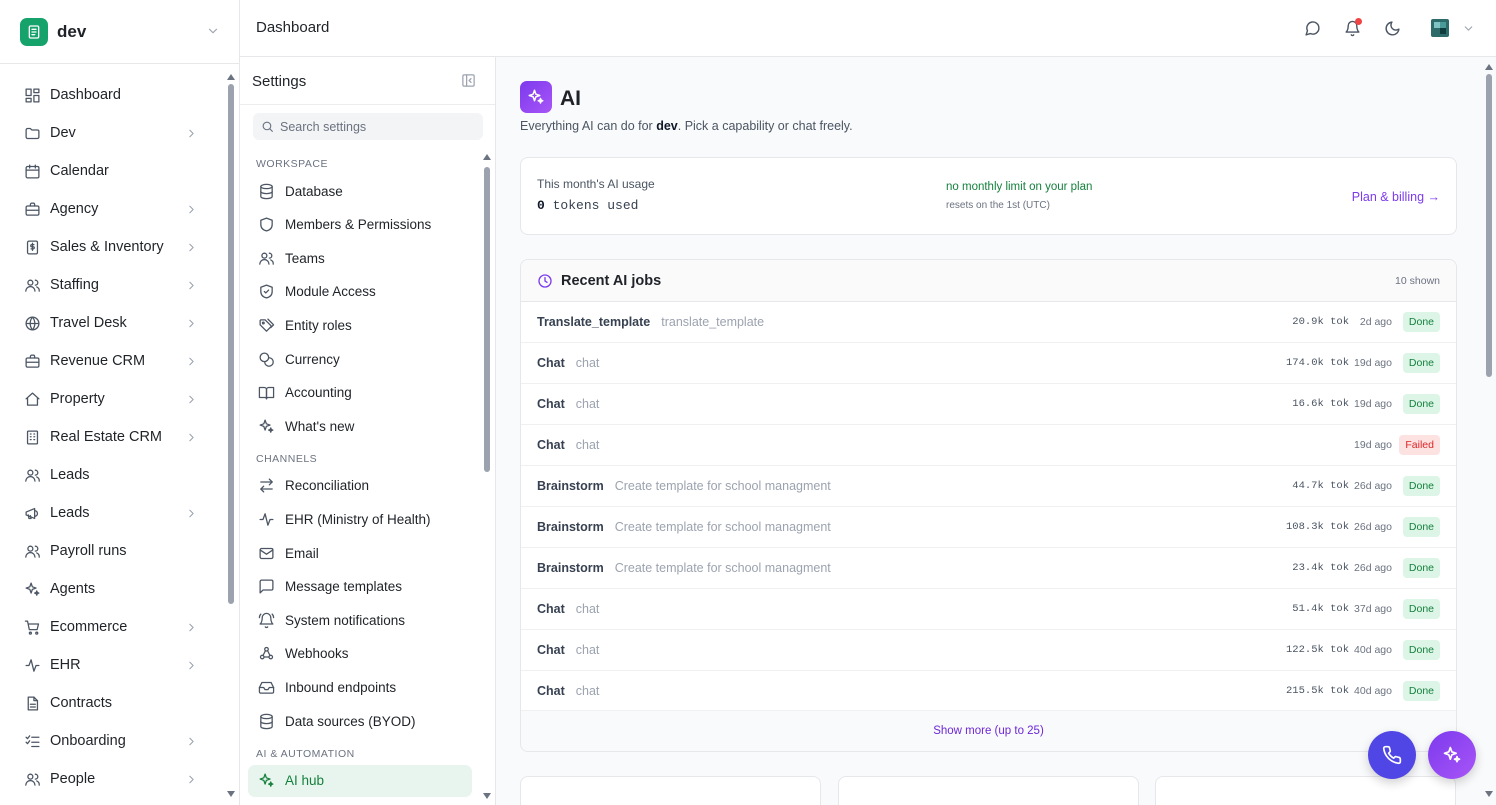 This screenshot has width=1496, height=805. What do you see at coordinates (1489, 434) in the screenshot?
I see `main-scrollbar` at bounding box center [1489, 434].